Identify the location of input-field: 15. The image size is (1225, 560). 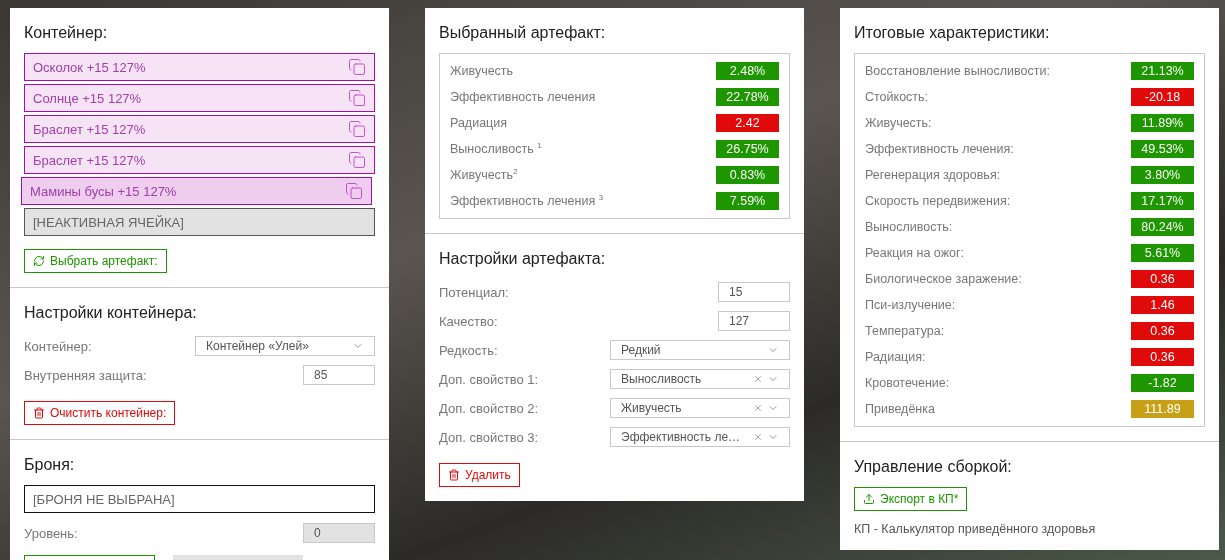
(754, 292).